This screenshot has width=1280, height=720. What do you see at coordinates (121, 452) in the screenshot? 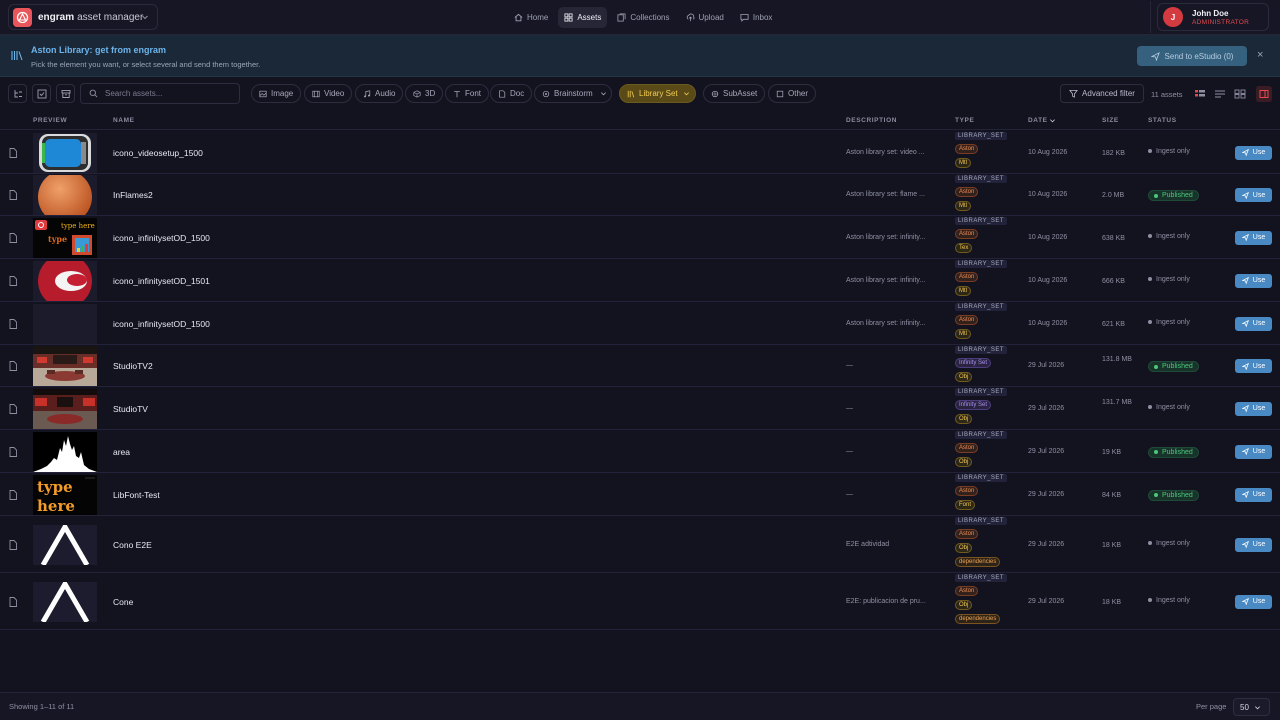
I see `asset-name: area` at bounding box center [121, 452].